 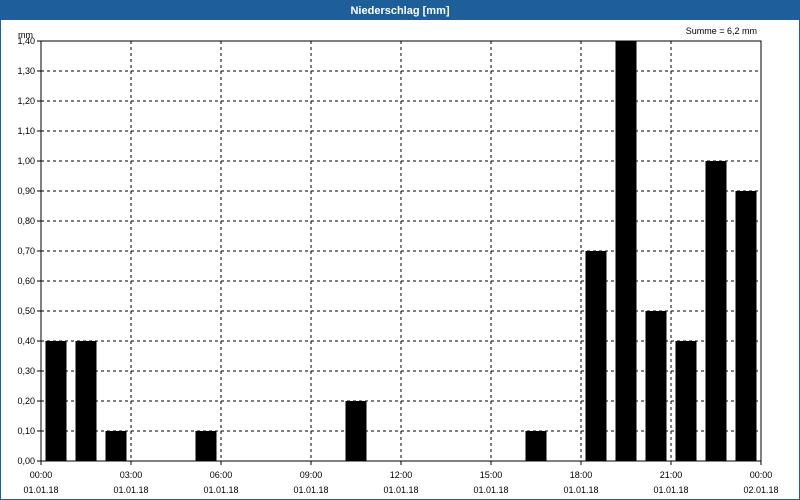 What do you see at coordinates (26, 221) in the screenshot?
I see `y-tick-label: 0,80` at bounding box center [26, 221].